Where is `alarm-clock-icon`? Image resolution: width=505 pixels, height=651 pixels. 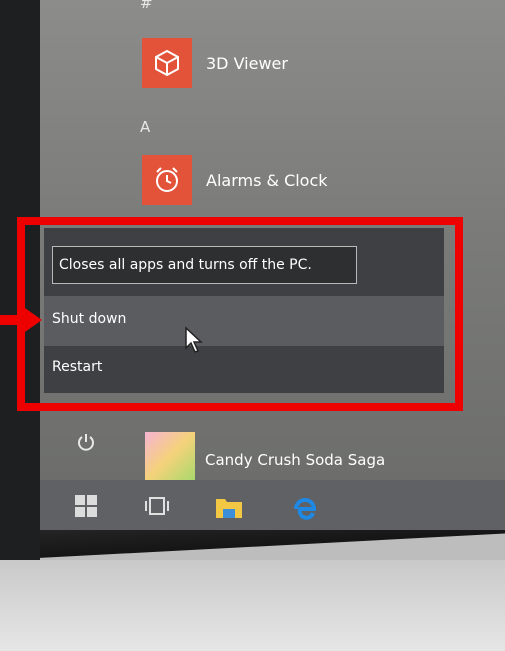 alarm-clock-icon is located at coordinates (167, 180).